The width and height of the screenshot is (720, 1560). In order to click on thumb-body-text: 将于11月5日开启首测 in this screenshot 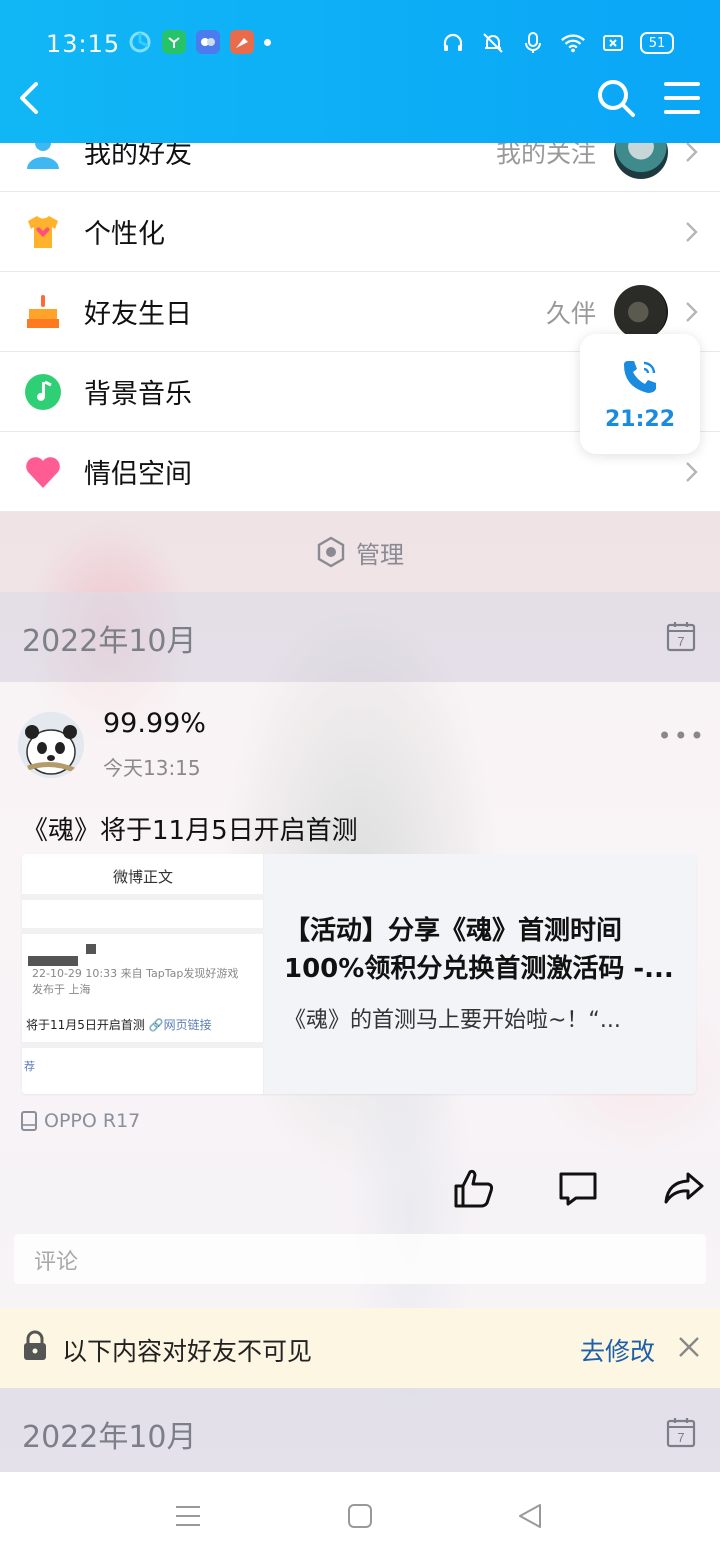, I will do `click(85, 1025)`.